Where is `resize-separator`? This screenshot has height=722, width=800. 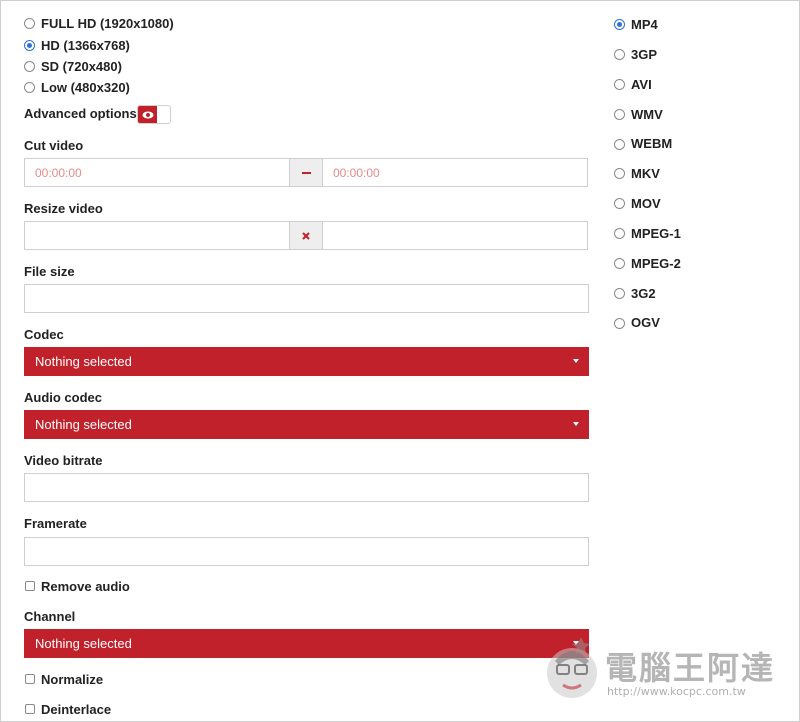
resize-separator is located at coordinates (306, 235).